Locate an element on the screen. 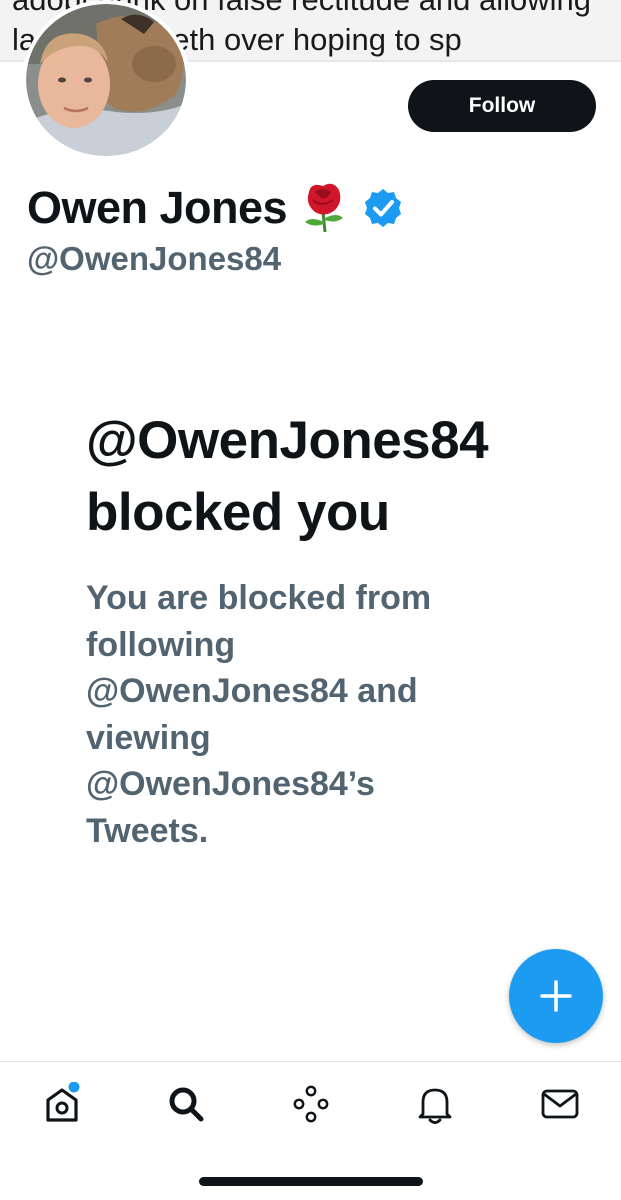 This screenshot has width=621, height=1200. nav-search is located at coordinates (186, 1104).